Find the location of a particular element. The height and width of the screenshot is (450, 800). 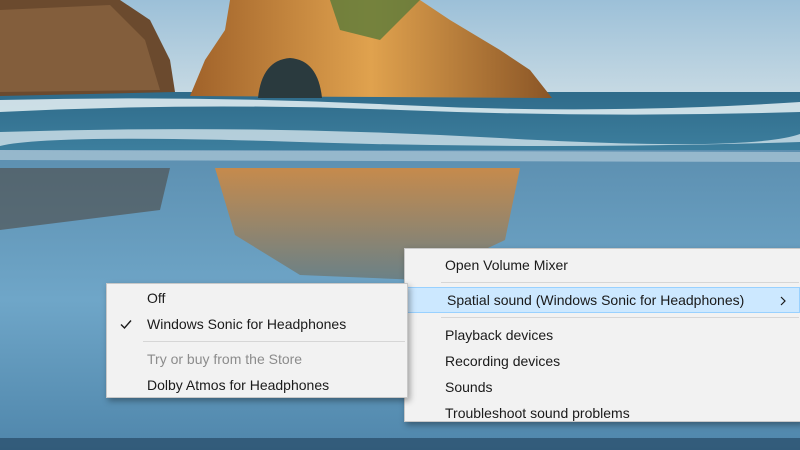

submenu-item-store: Try or buy from the Store is located at coordinates (257, 359).